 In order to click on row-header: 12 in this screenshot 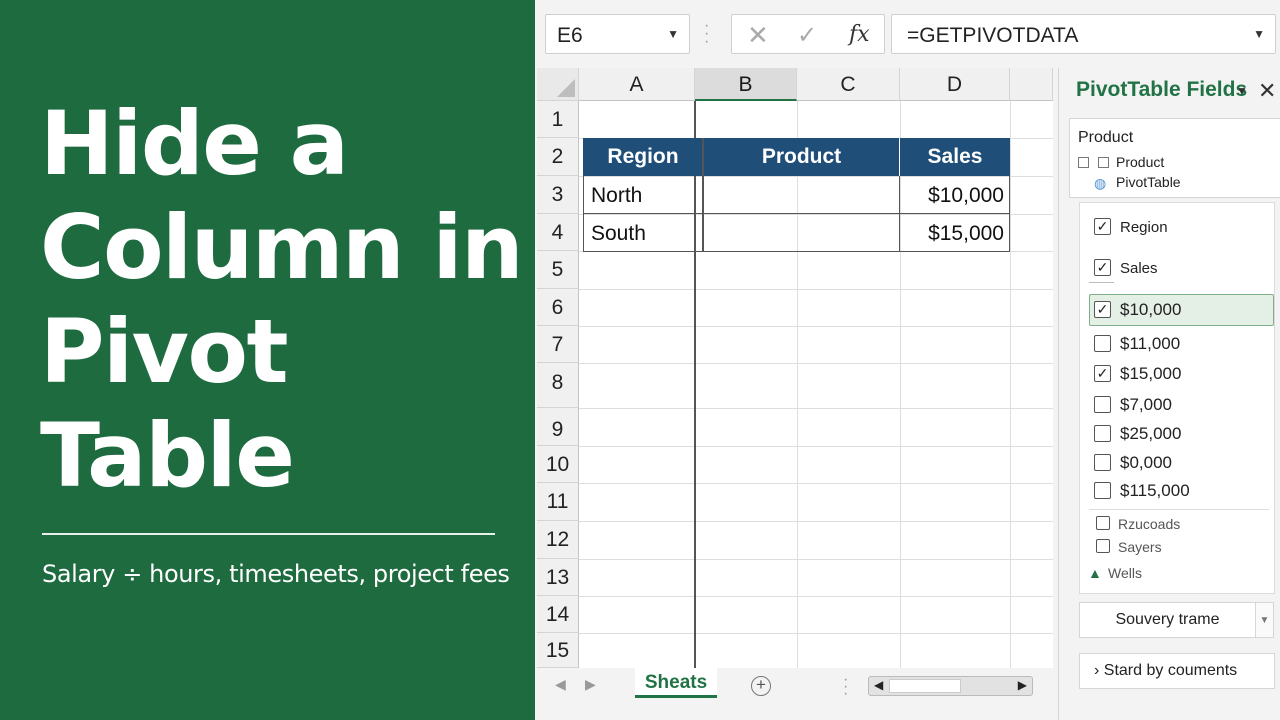, I will do `click(558, 540)`.